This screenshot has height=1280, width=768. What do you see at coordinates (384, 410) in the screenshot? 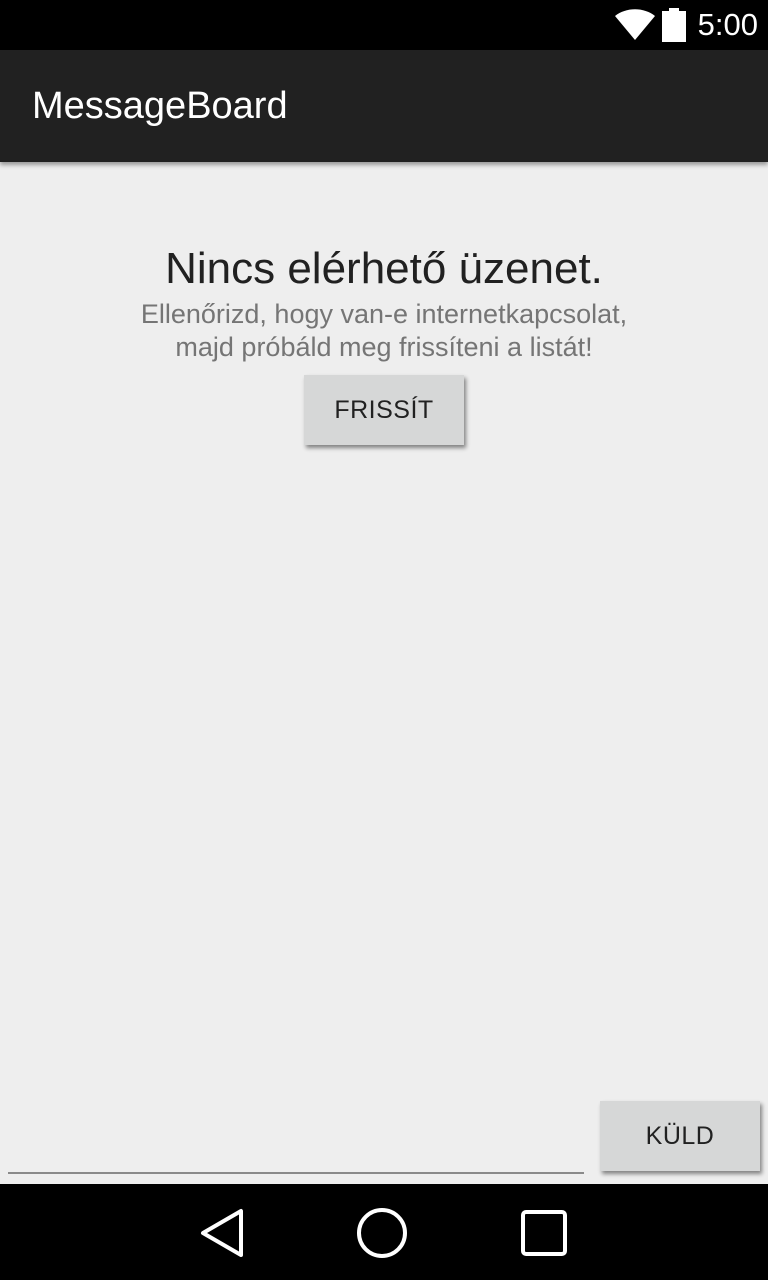
I see `refresh-button: FRISSÍT` at bounding box center [384, 410].